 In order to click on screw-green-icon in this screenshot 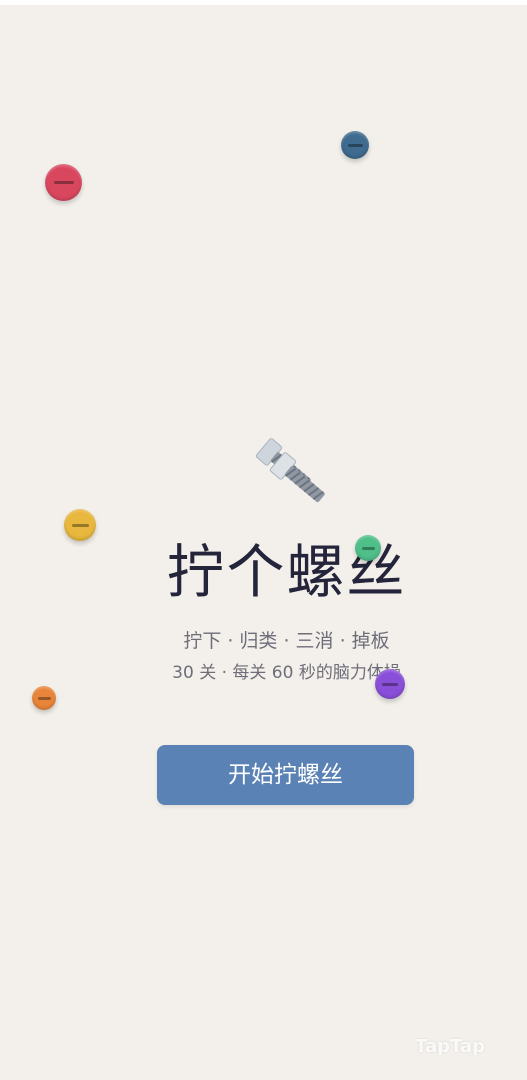, I will do `click(368, 548)`.